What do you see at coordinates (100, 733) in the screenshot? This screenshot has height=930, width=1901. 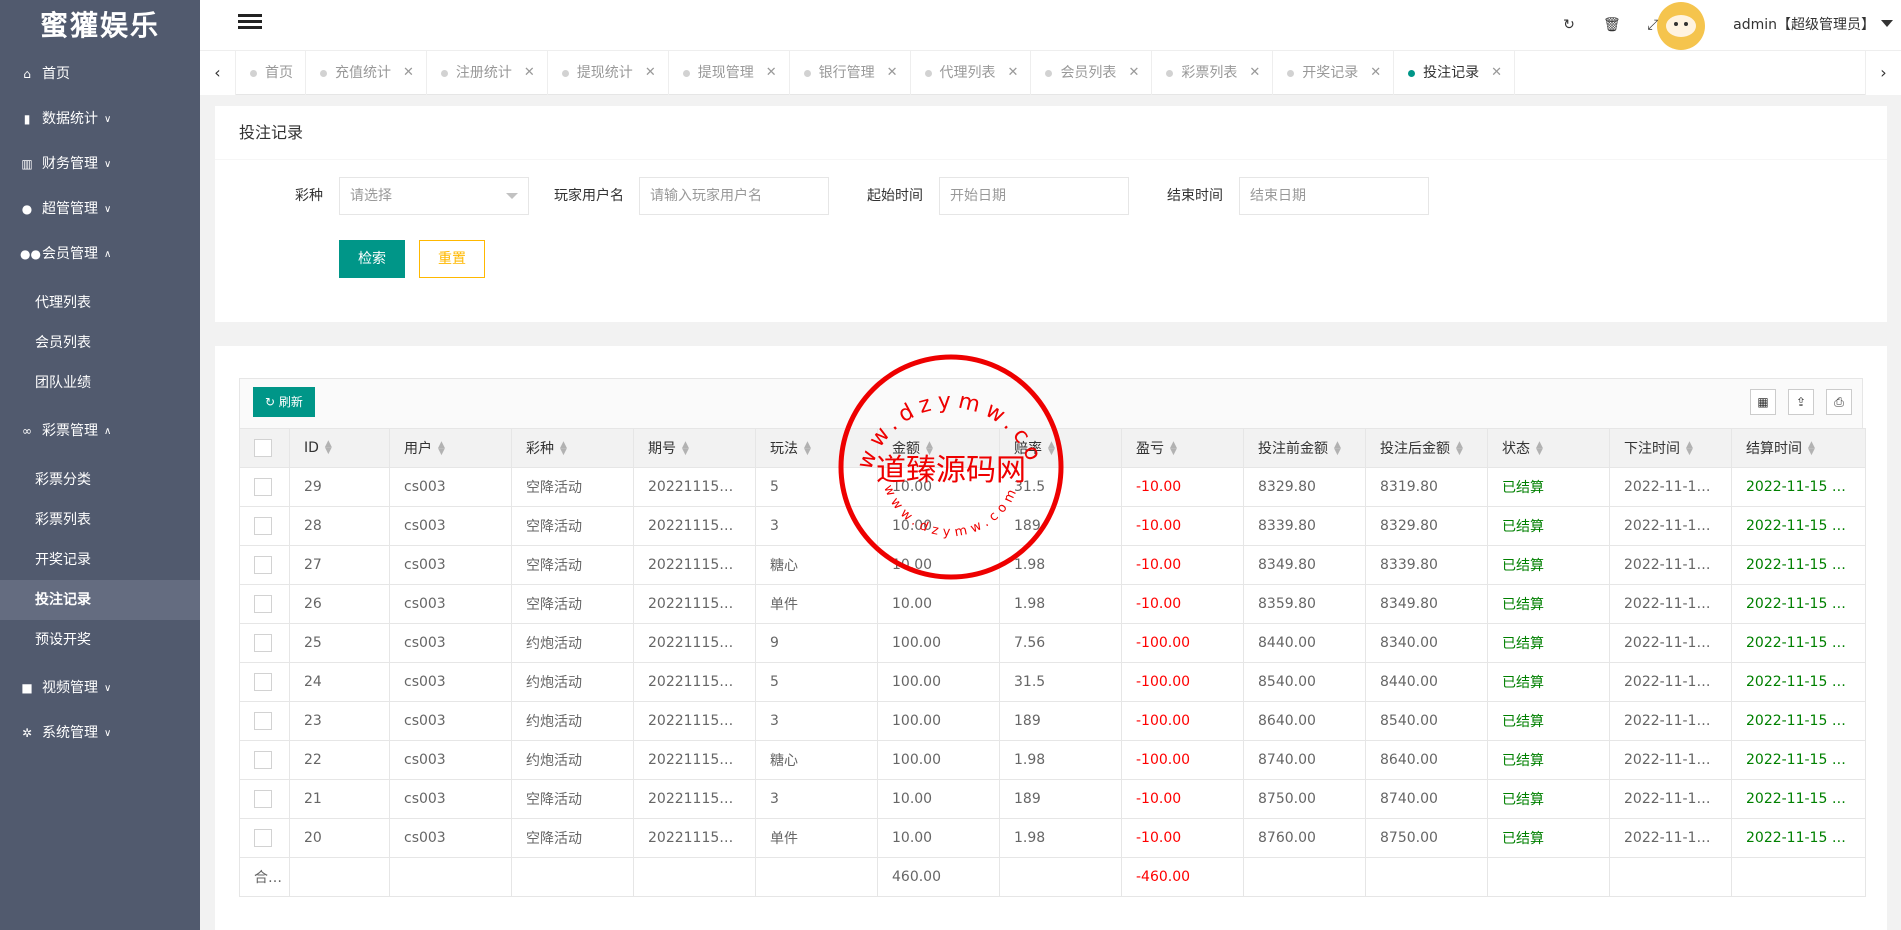 I see `sidebar-item-system: ✲ 系统管理 ∨` at bounding box center [100, 733].